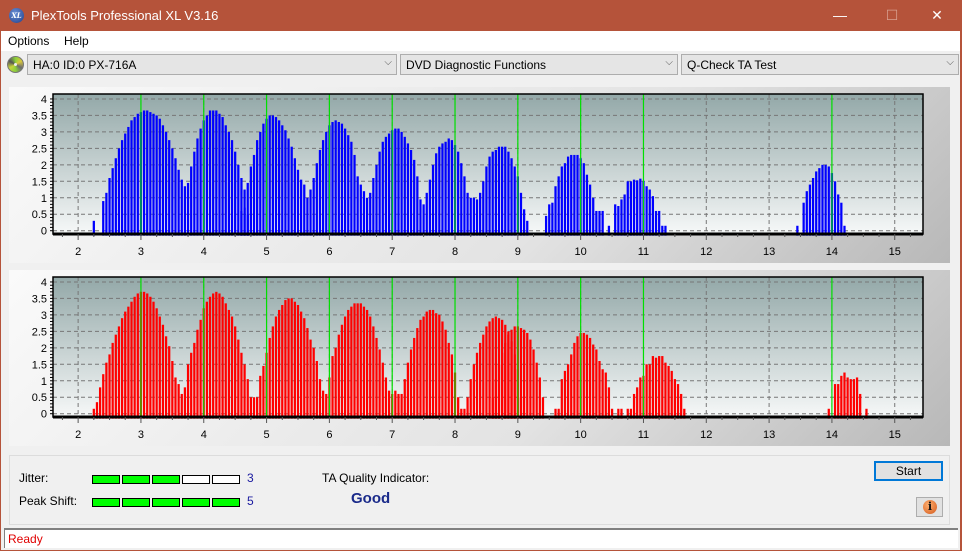 Image resolution: width=962 pixels, height=551 pixels. I want to click on close-button: ✕, so click(937, 15).